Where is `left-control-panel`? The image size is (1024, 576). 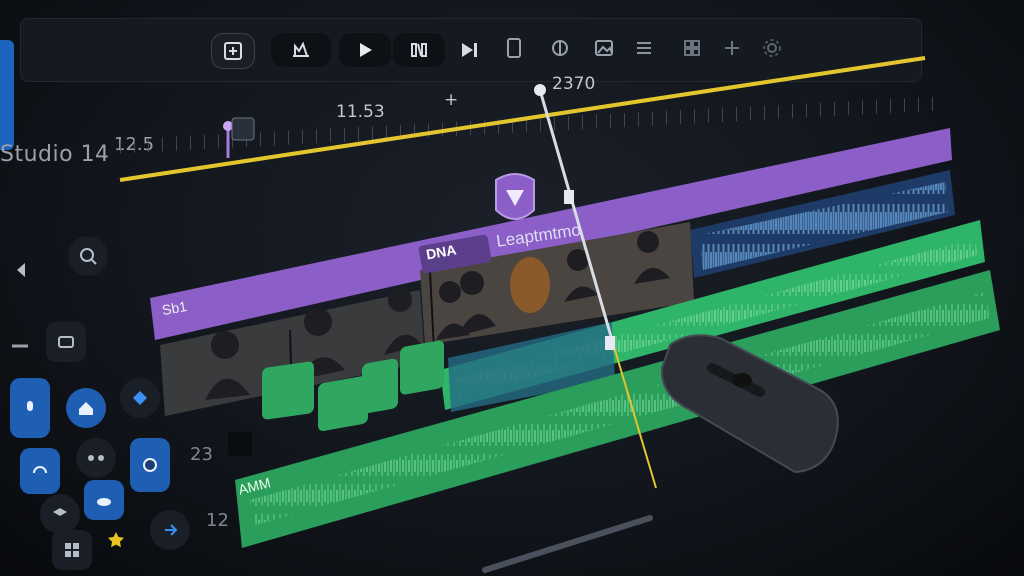 left-control-panel is located at coordinates (100, 378).